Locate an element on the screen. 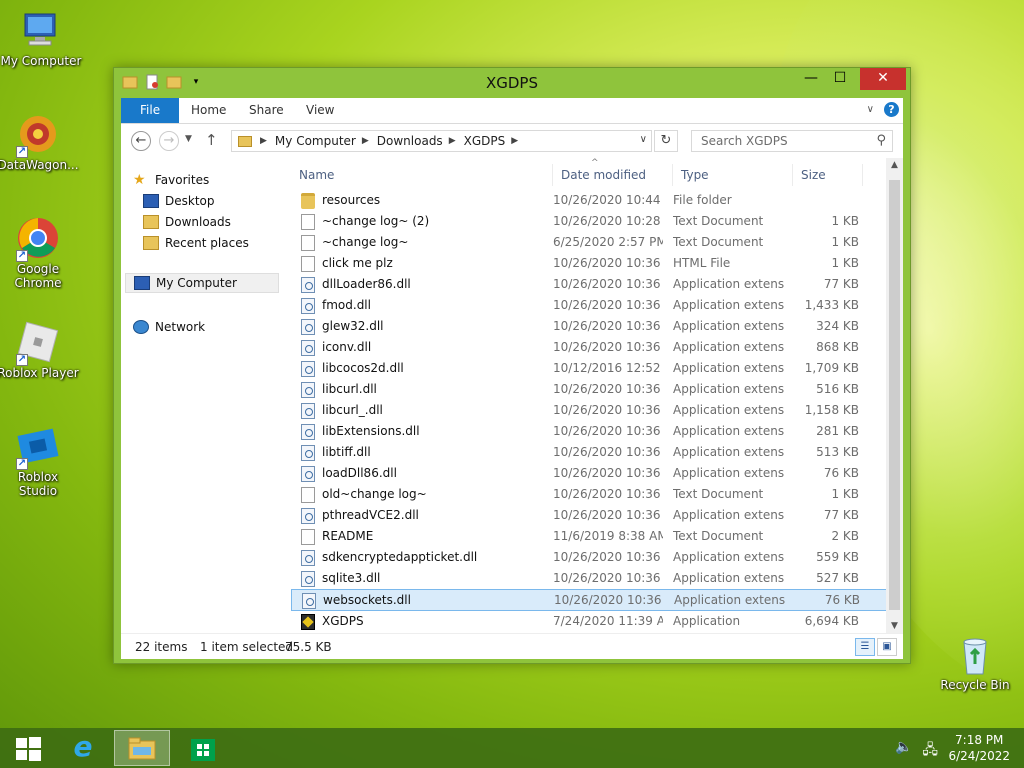 The height and width of the screenshot is (768, 1024). search-input: Search XGDPS ⚲ is located at coordinates (792, 141).